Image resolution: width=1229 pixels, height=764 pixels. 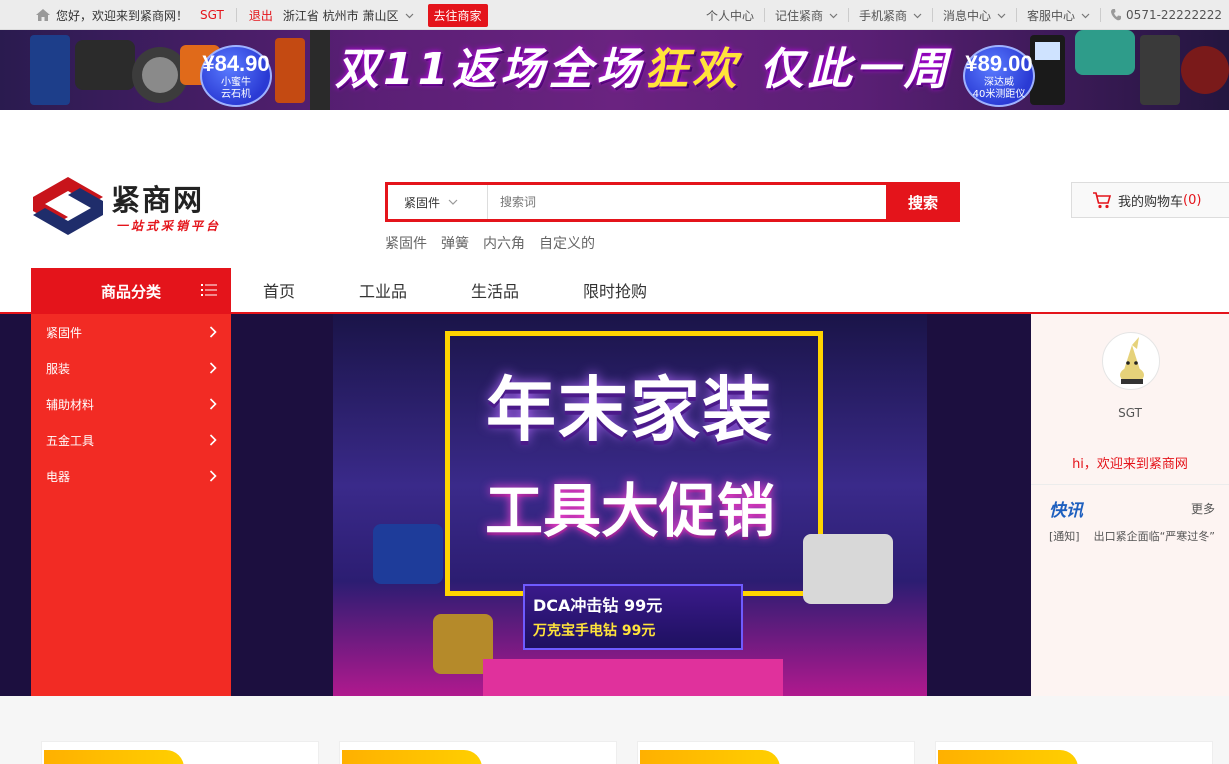 I want to click on cart-button: 我的购物车 (0), so click(x=1150, y=200).